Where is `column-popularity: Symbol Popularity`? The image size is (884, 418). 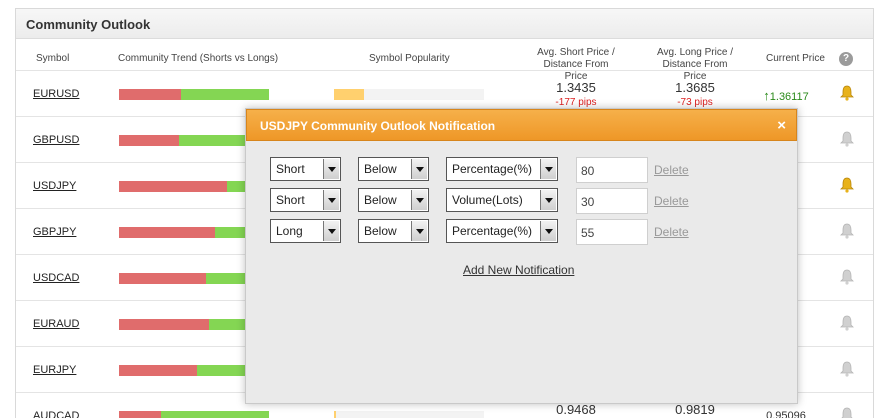 column-popularity: Symbol Popularity is located at coordinates (409, 58).